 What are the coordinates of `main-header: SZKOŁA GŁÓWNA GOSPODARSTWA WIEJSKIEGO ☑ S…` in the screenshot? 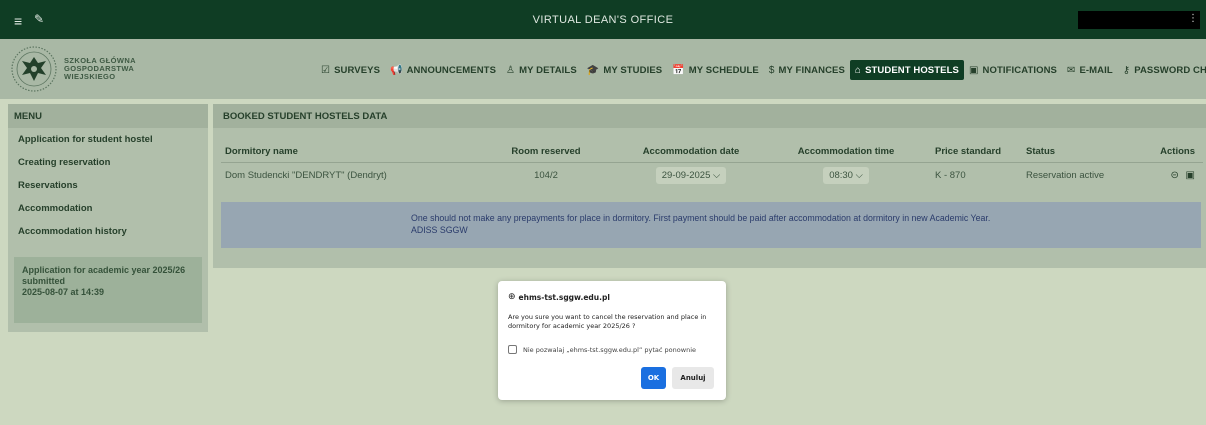 It's located at (603, 69).